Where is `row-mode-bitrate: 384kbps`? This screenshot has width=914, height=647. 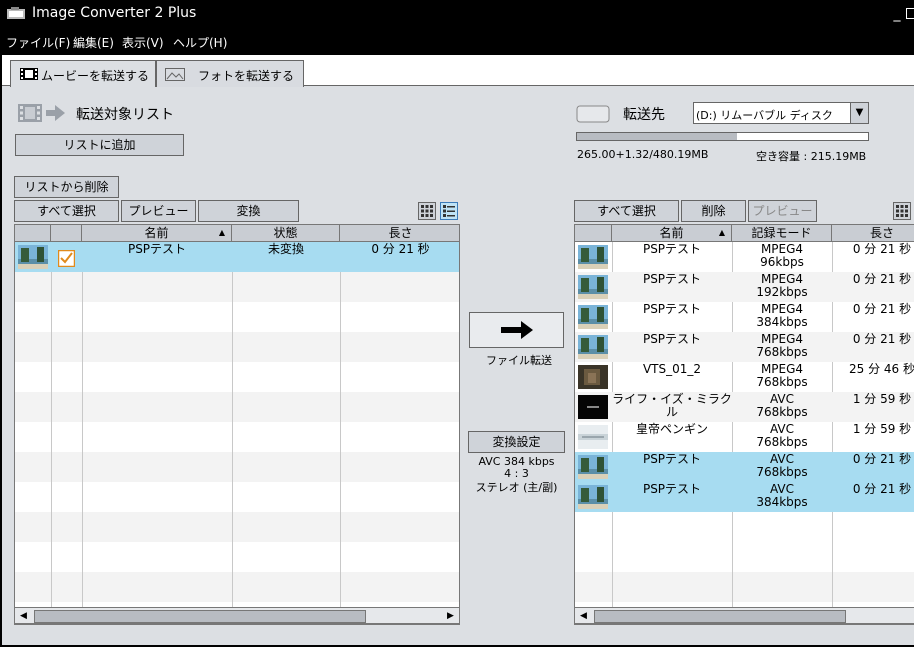 row-mode-bitrate: 384kbps is located at coordinates (782, 322).